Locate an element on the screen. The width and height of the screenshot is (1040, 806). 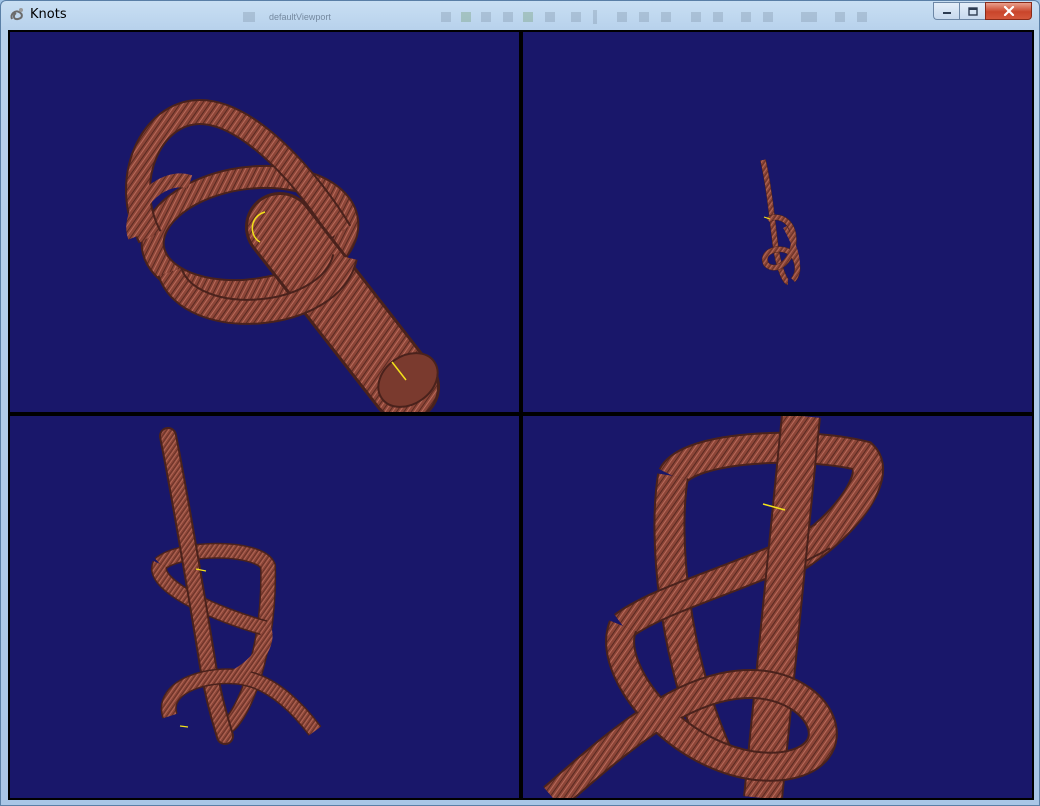
window-title: Knots is located at coordinates (48, 14).